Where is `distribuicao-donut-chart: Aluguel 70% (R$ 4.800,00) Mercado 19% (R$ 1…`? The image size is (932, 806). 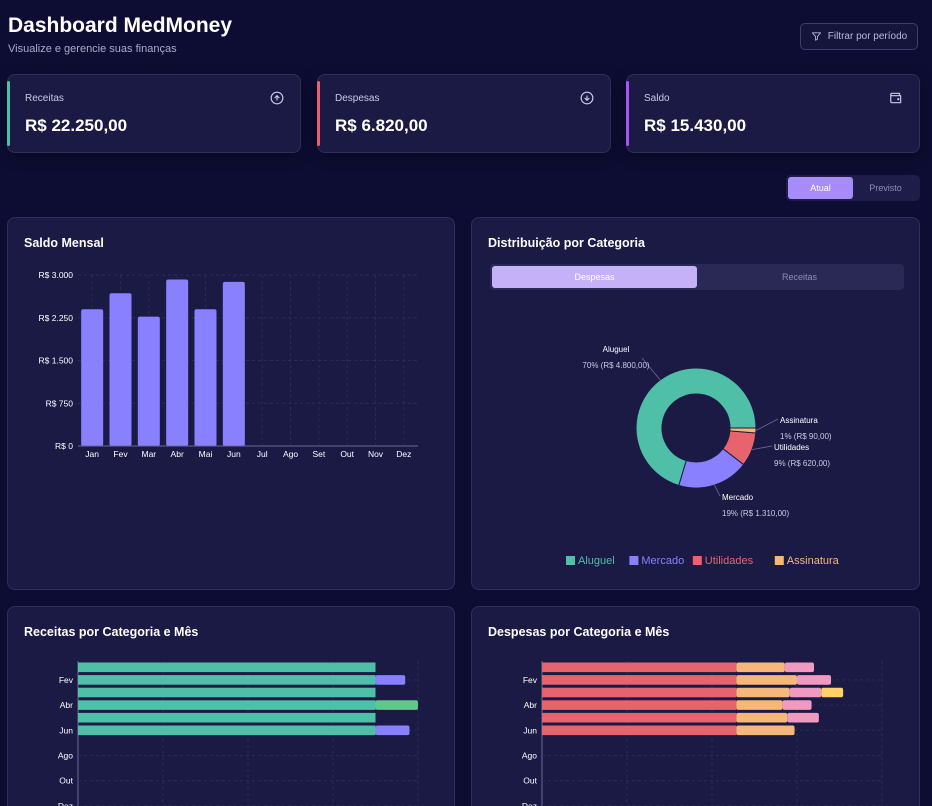 distribuicao-donut-chart: Aluguel 70% (R$ 4.800,00) Mercado 19% (R$ 1… is located at coordinates (703, 456).